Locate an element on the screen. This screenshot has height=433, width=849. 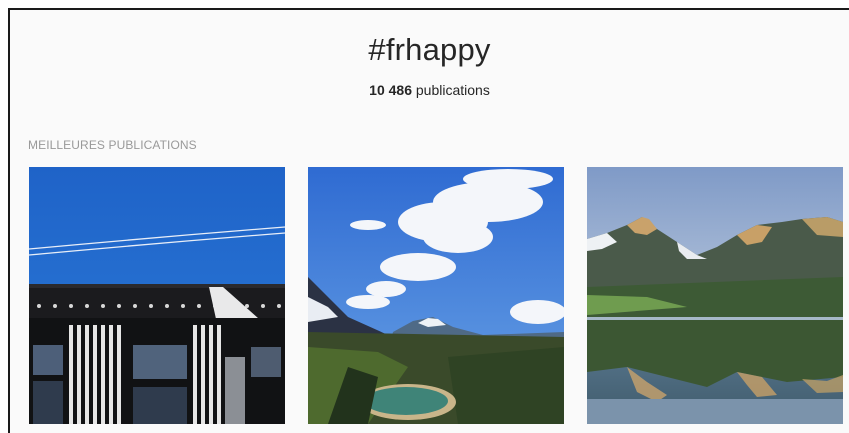
post-count-suffix: publications is located at coordinates (452, 90).